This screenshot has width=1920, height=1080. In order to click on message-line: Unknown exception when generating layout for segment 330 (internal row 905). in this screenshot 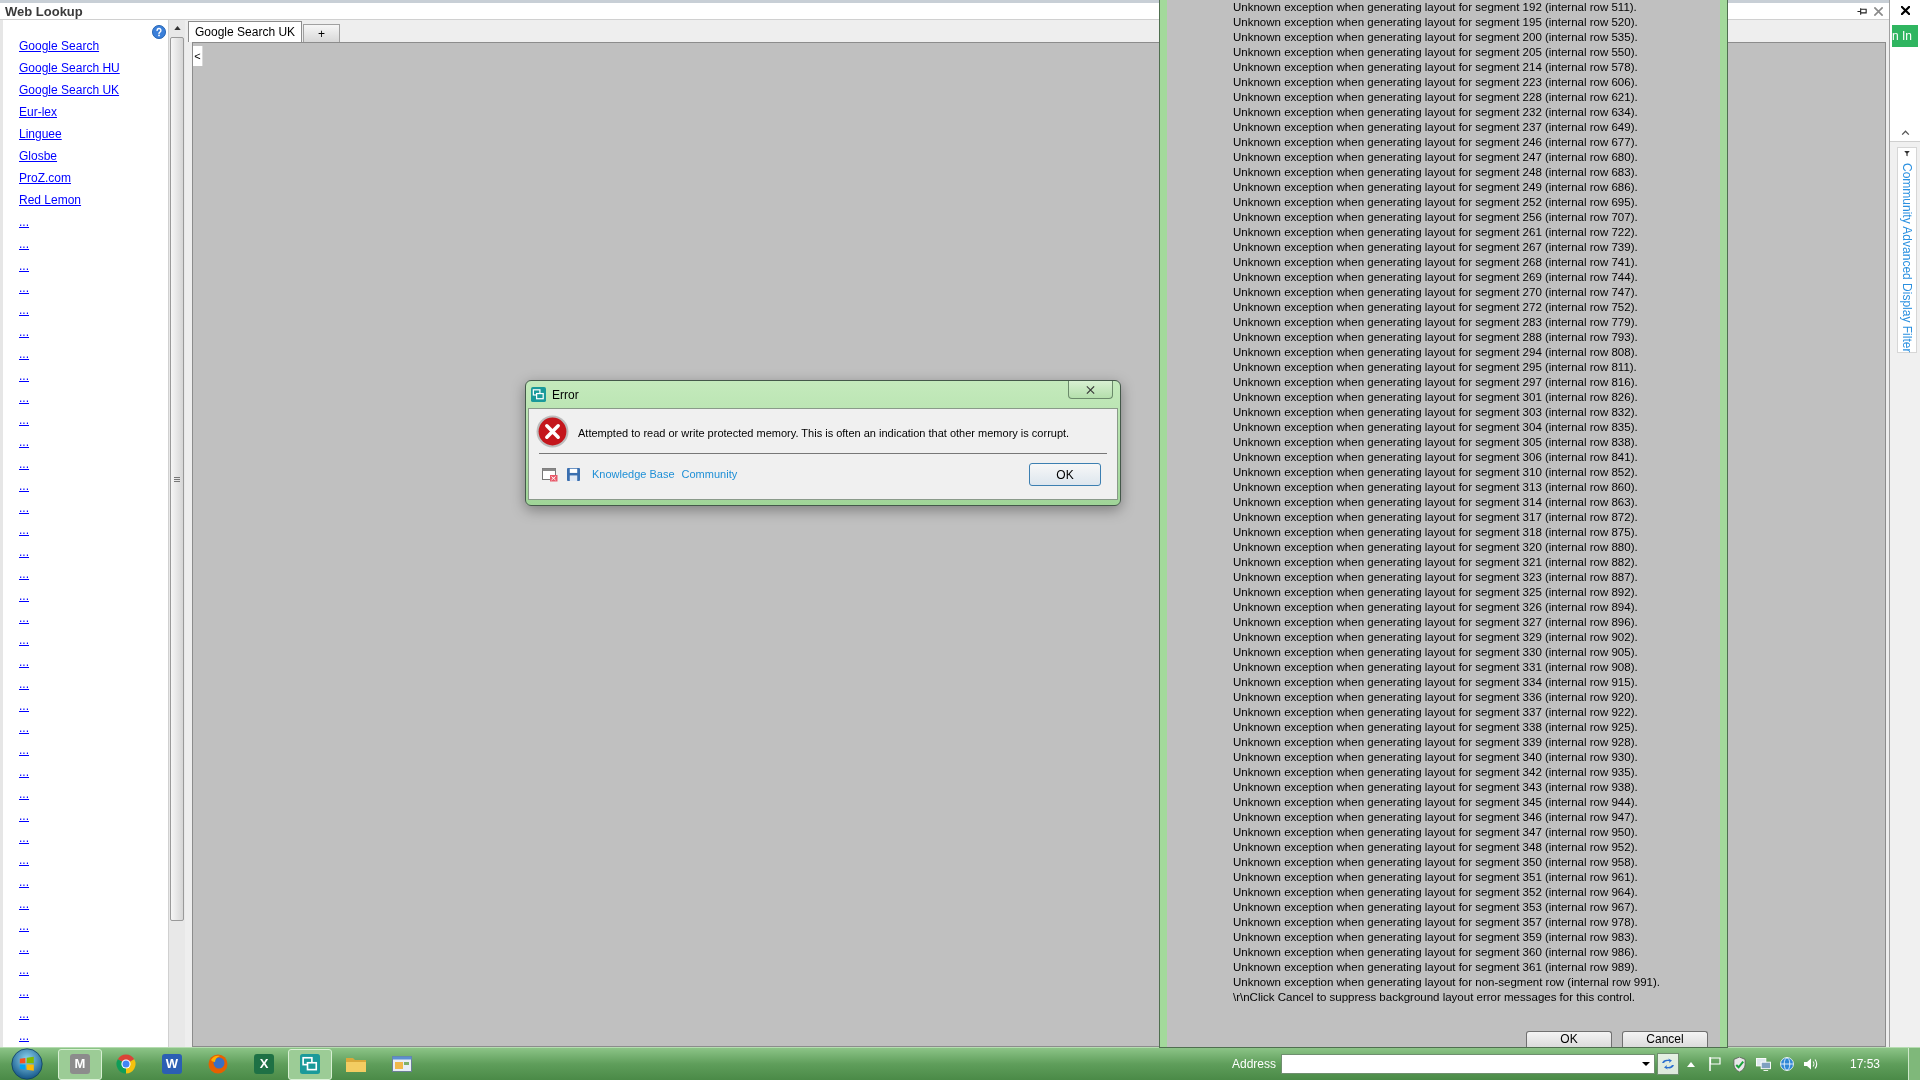, I will do `click(1435, 652)`.